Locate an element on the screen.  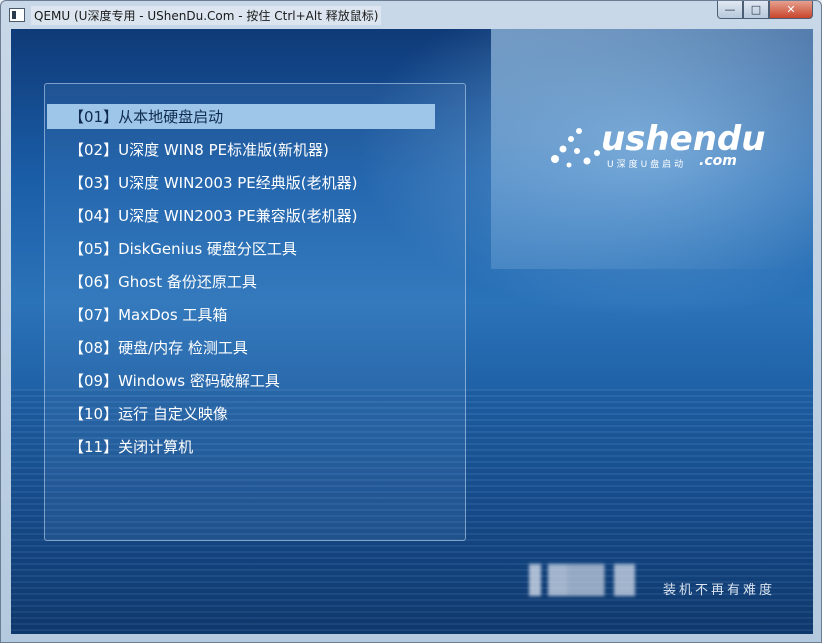
menu-item-01: 【01】从本地硬盘启动 is located at coordinates (241, 116).